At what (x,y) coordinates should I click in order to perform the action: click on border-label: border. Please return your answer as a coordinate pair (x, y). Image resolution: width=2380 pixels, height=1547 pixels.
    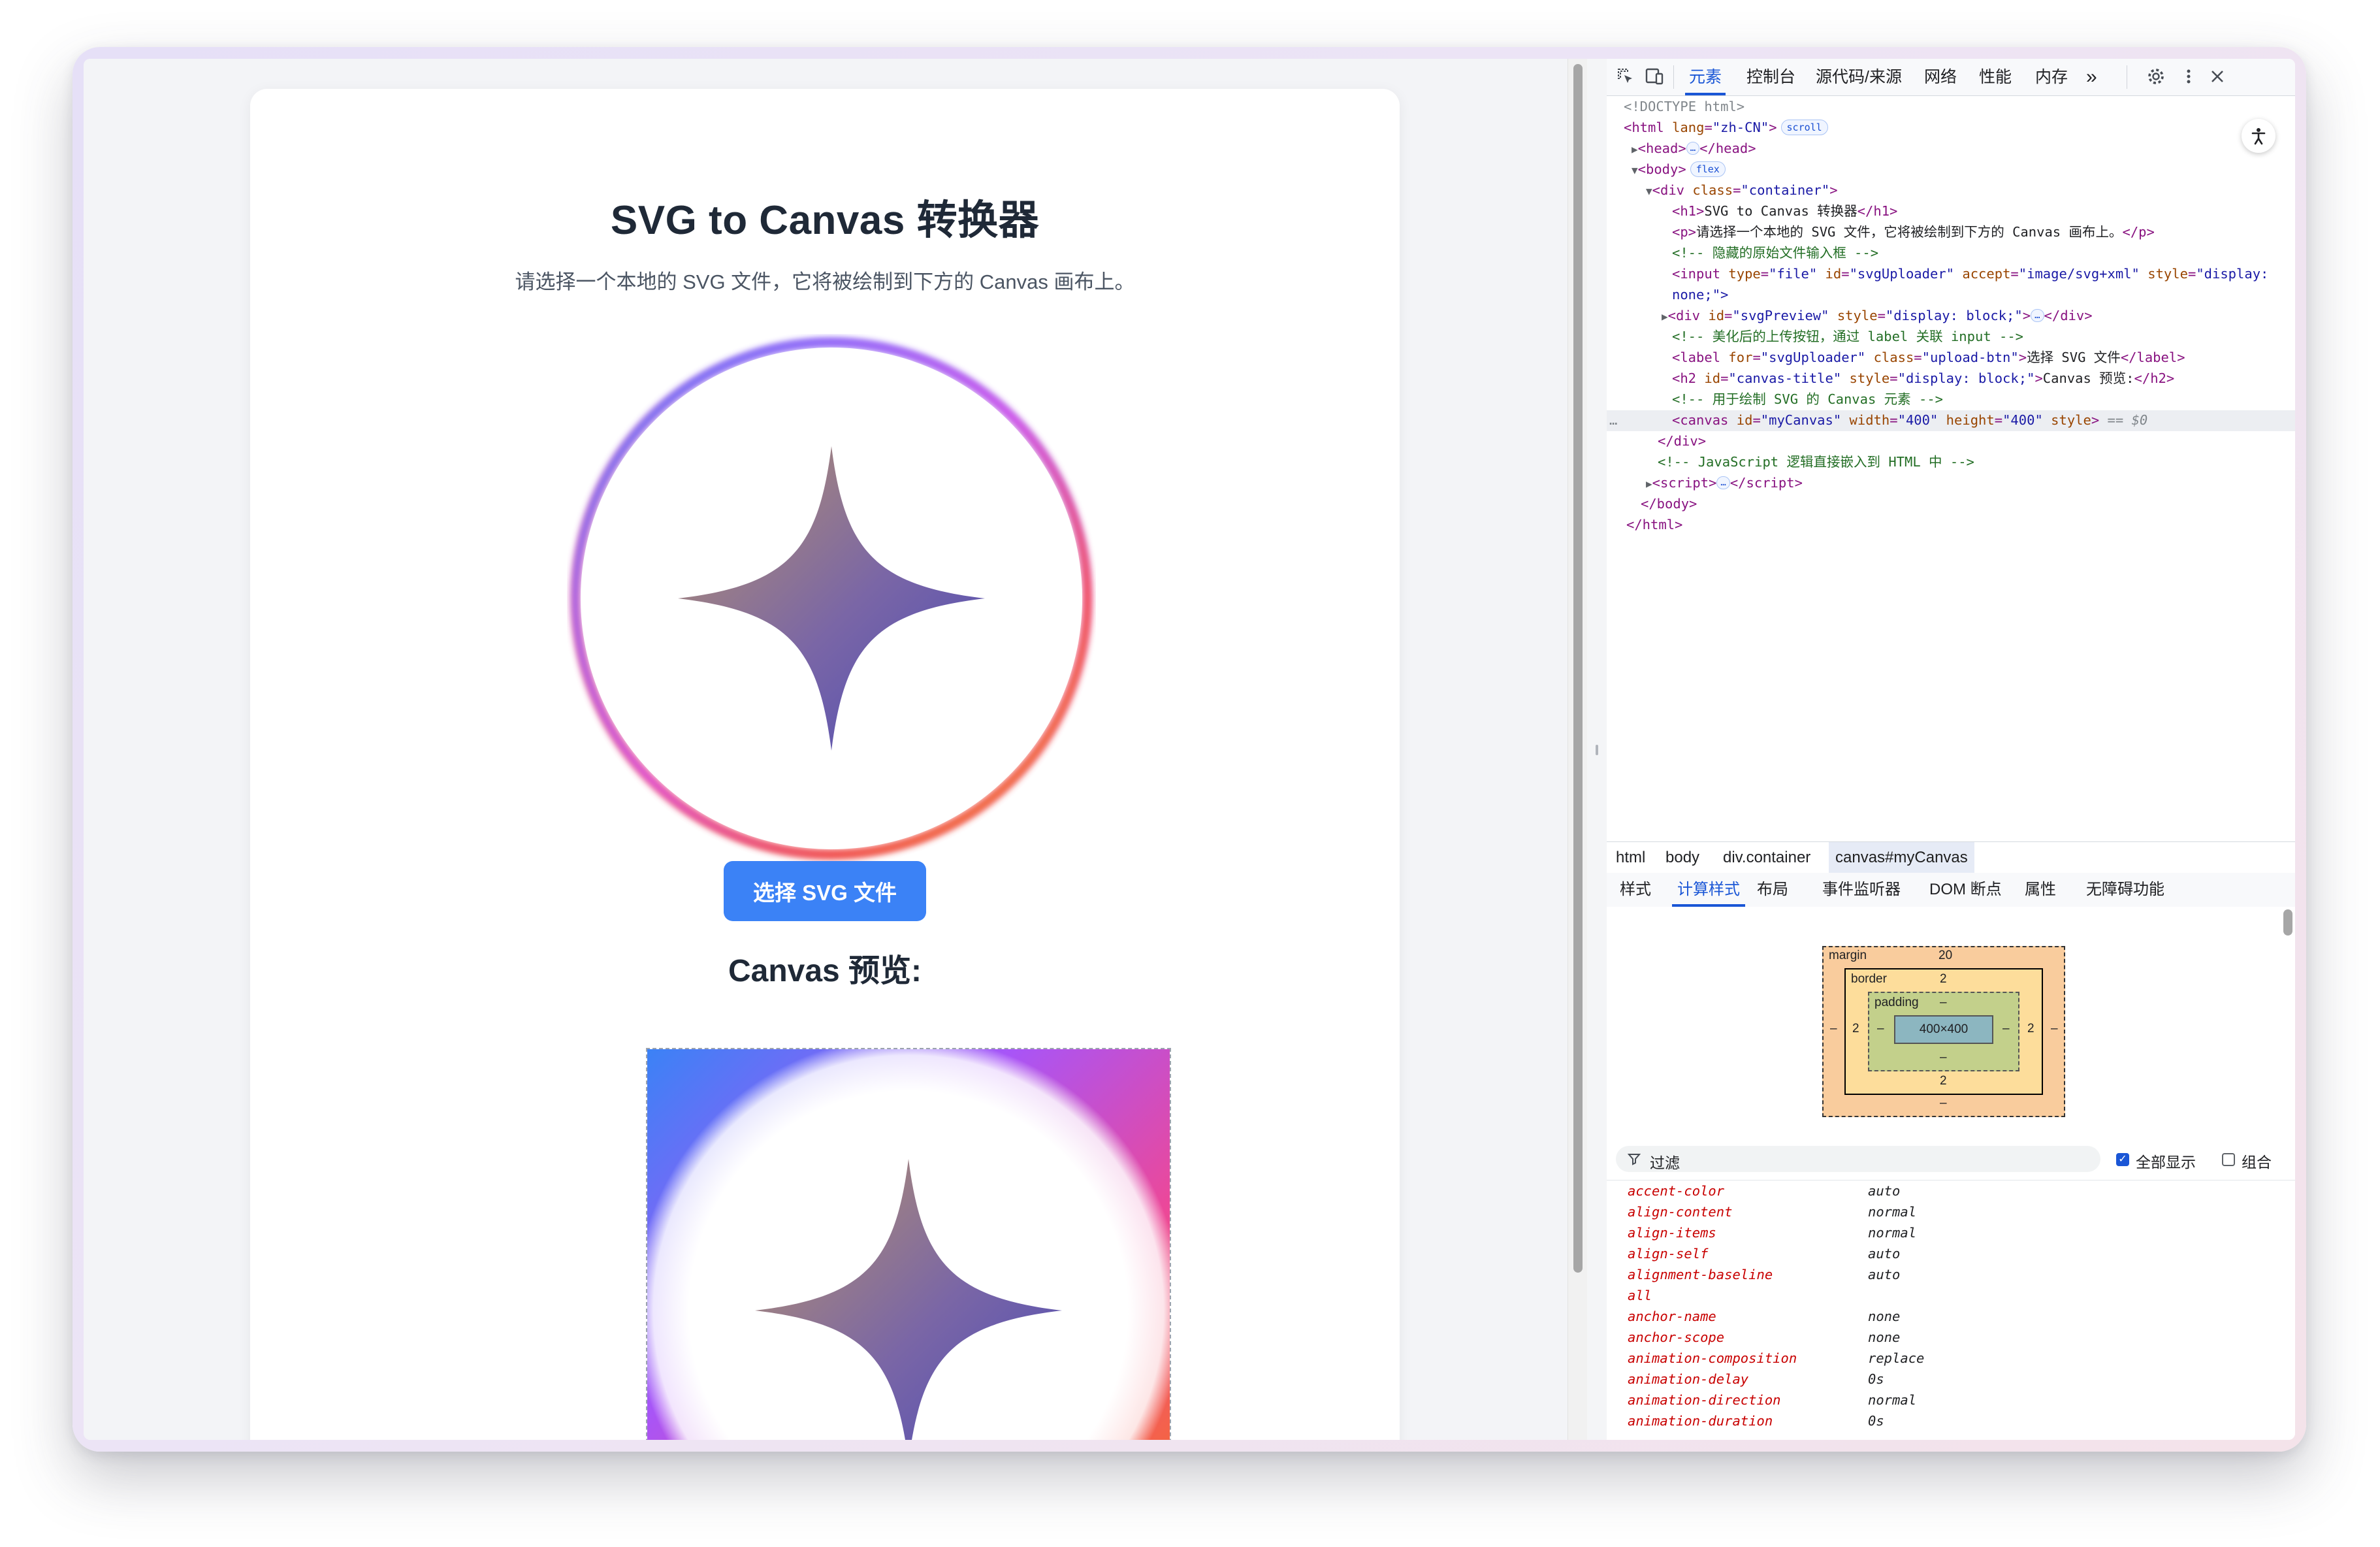
    Looking at the image, I should click on (1869, 979).